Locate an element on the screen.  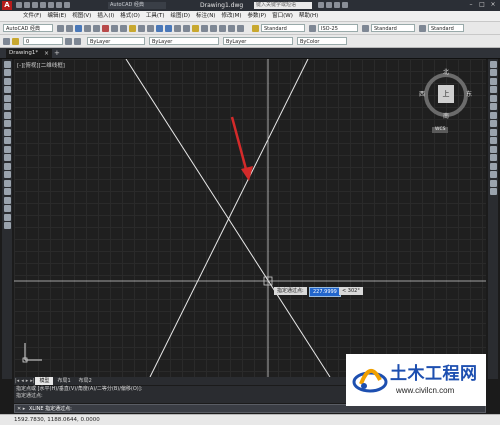
close-button: × is located at coordinates (493, 5).